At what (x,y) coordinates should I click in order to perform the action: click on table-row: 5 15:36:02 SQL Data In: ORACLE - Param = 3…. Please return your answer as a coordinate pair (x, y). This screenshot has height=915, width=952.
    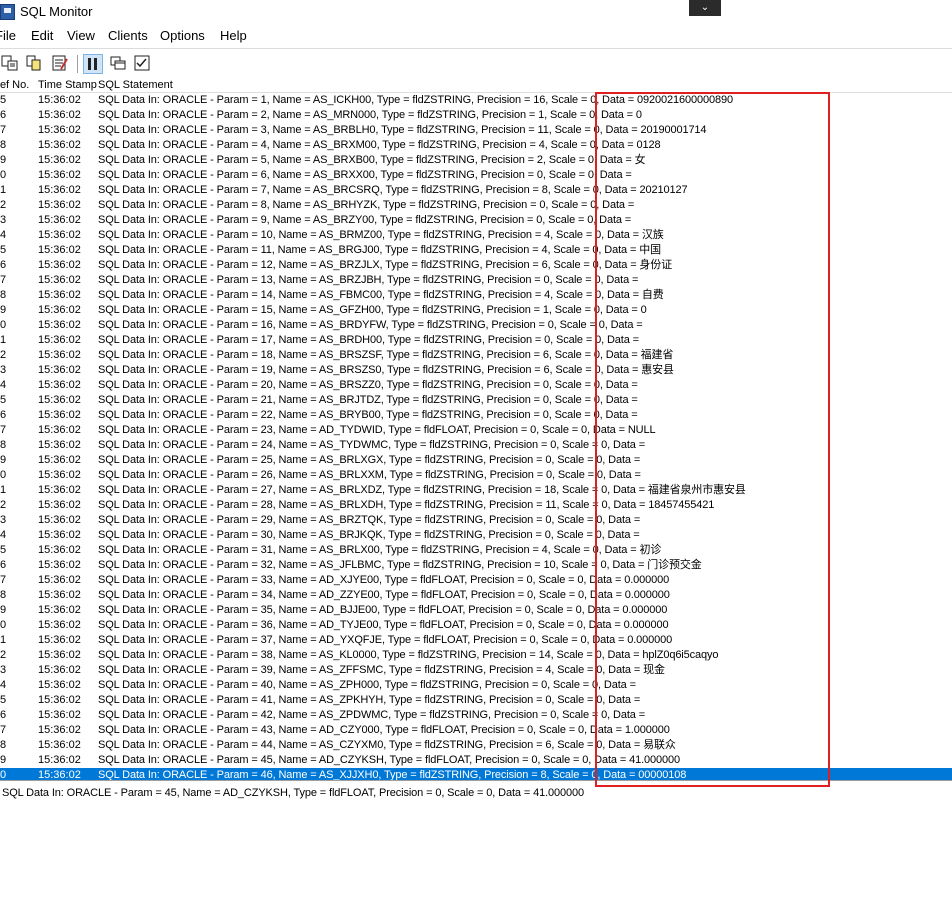
    Looking at the image, I should click on (476, 550).